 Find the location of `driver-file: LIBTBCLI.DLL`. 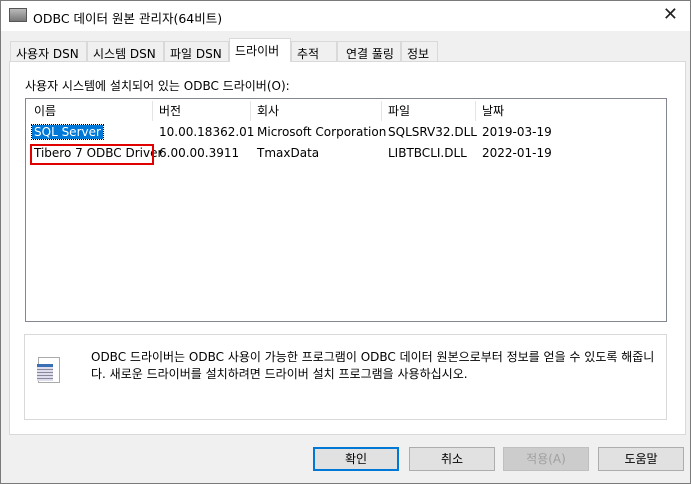

driver-file: LIBTBCLI.DLL is located at coordinates (427, 153).